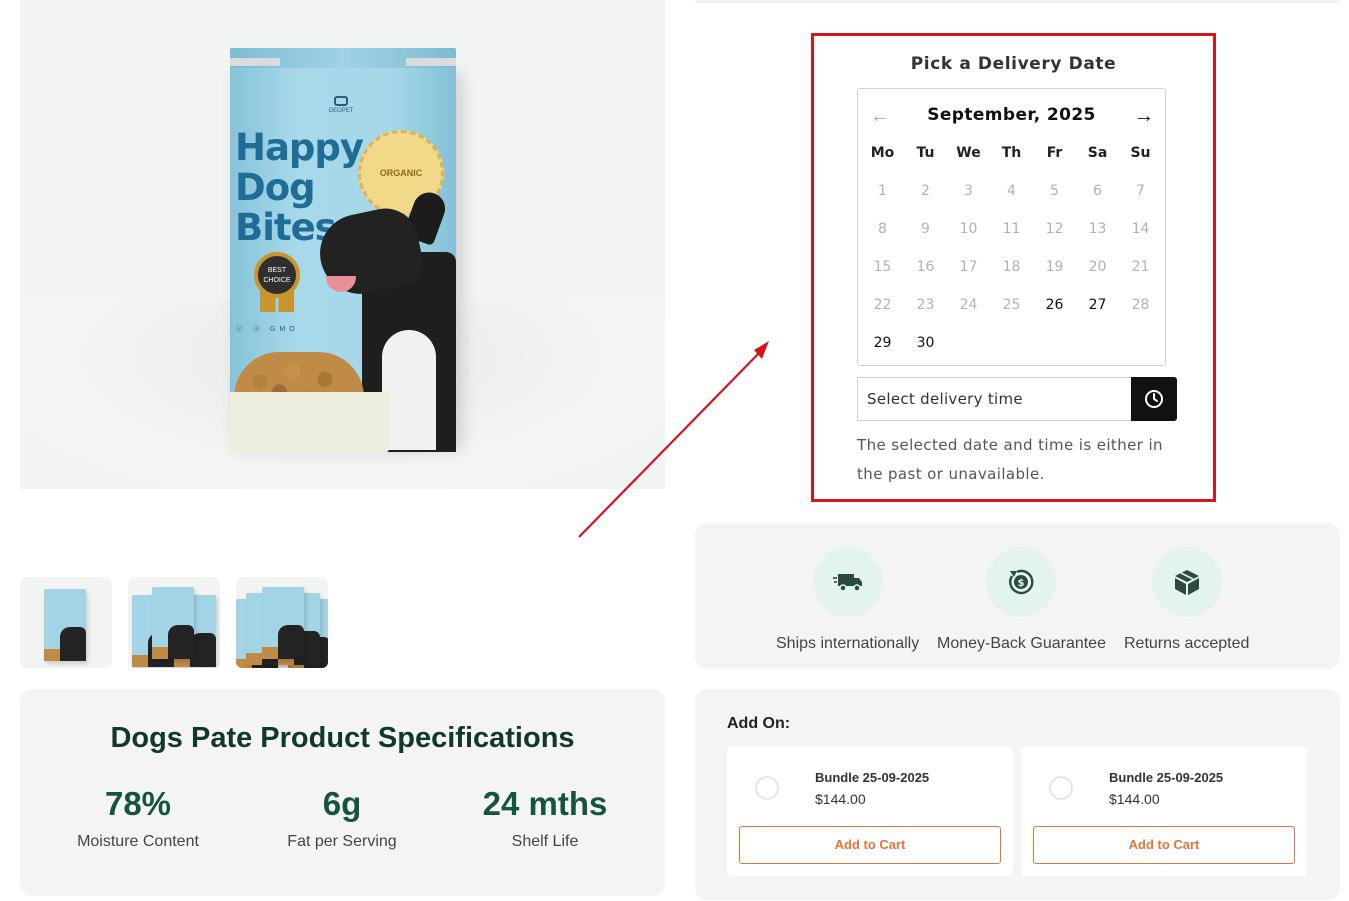 The image size is (1349, 901). Describe the element at coordinates (545, 803) in the screenshot. I see `spec-value: 24 mths` at that location.